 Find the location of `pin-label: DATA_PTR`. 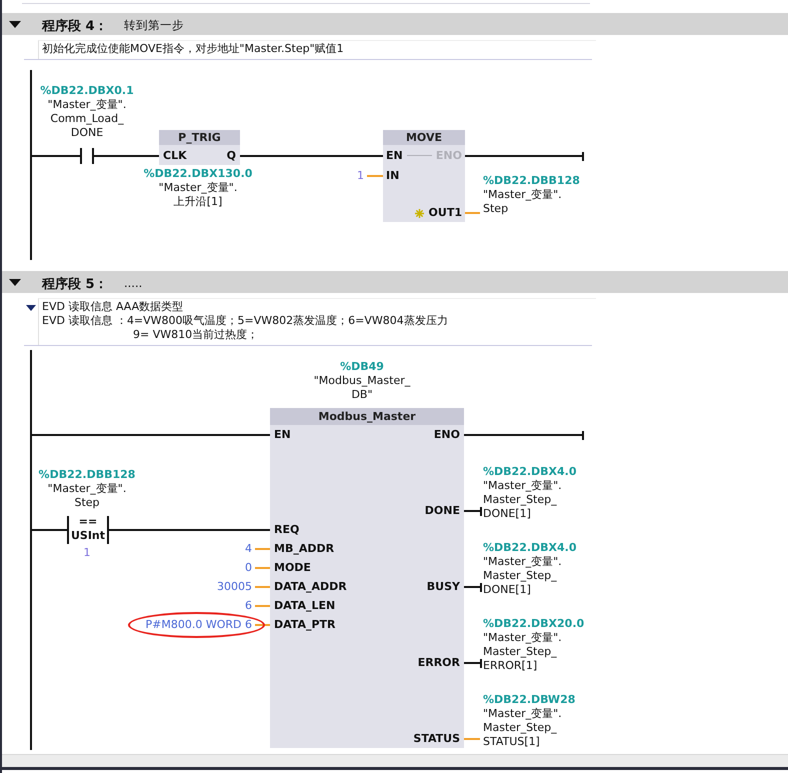

pin-label: DATA_PTR is located at coordinates (305, 625).